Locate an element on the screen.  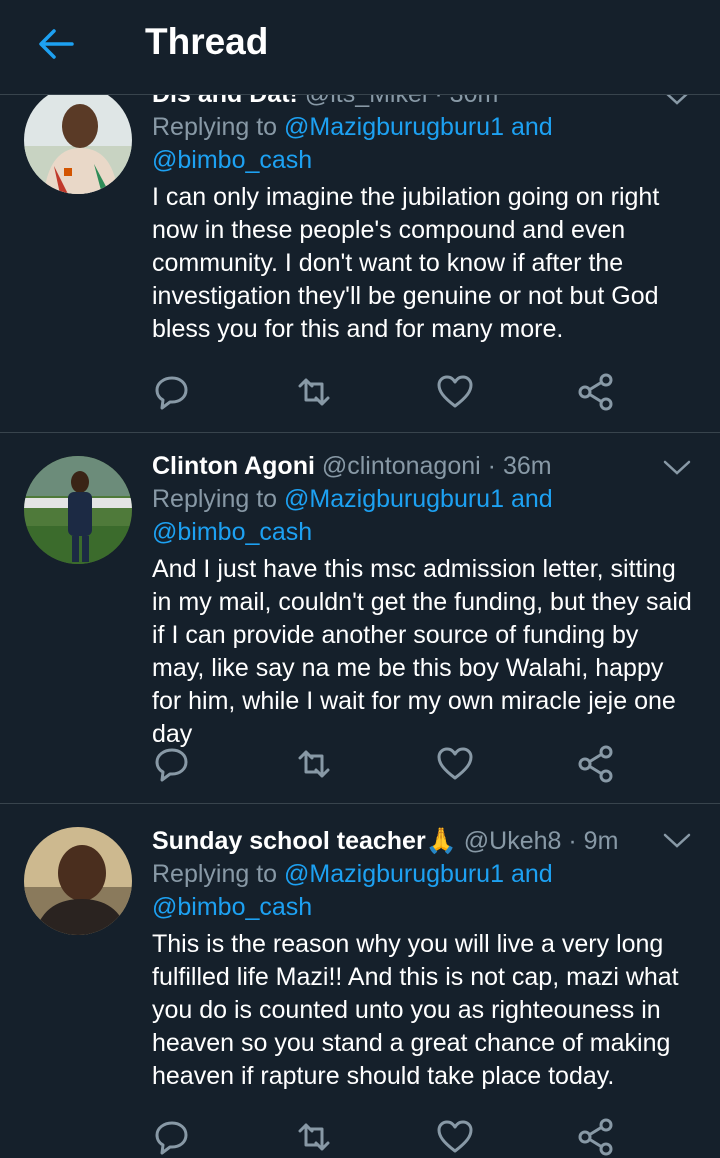
tweet-meta: Clinton Agoni @clintonagoni · 36m is located at coordinates (422, 466).